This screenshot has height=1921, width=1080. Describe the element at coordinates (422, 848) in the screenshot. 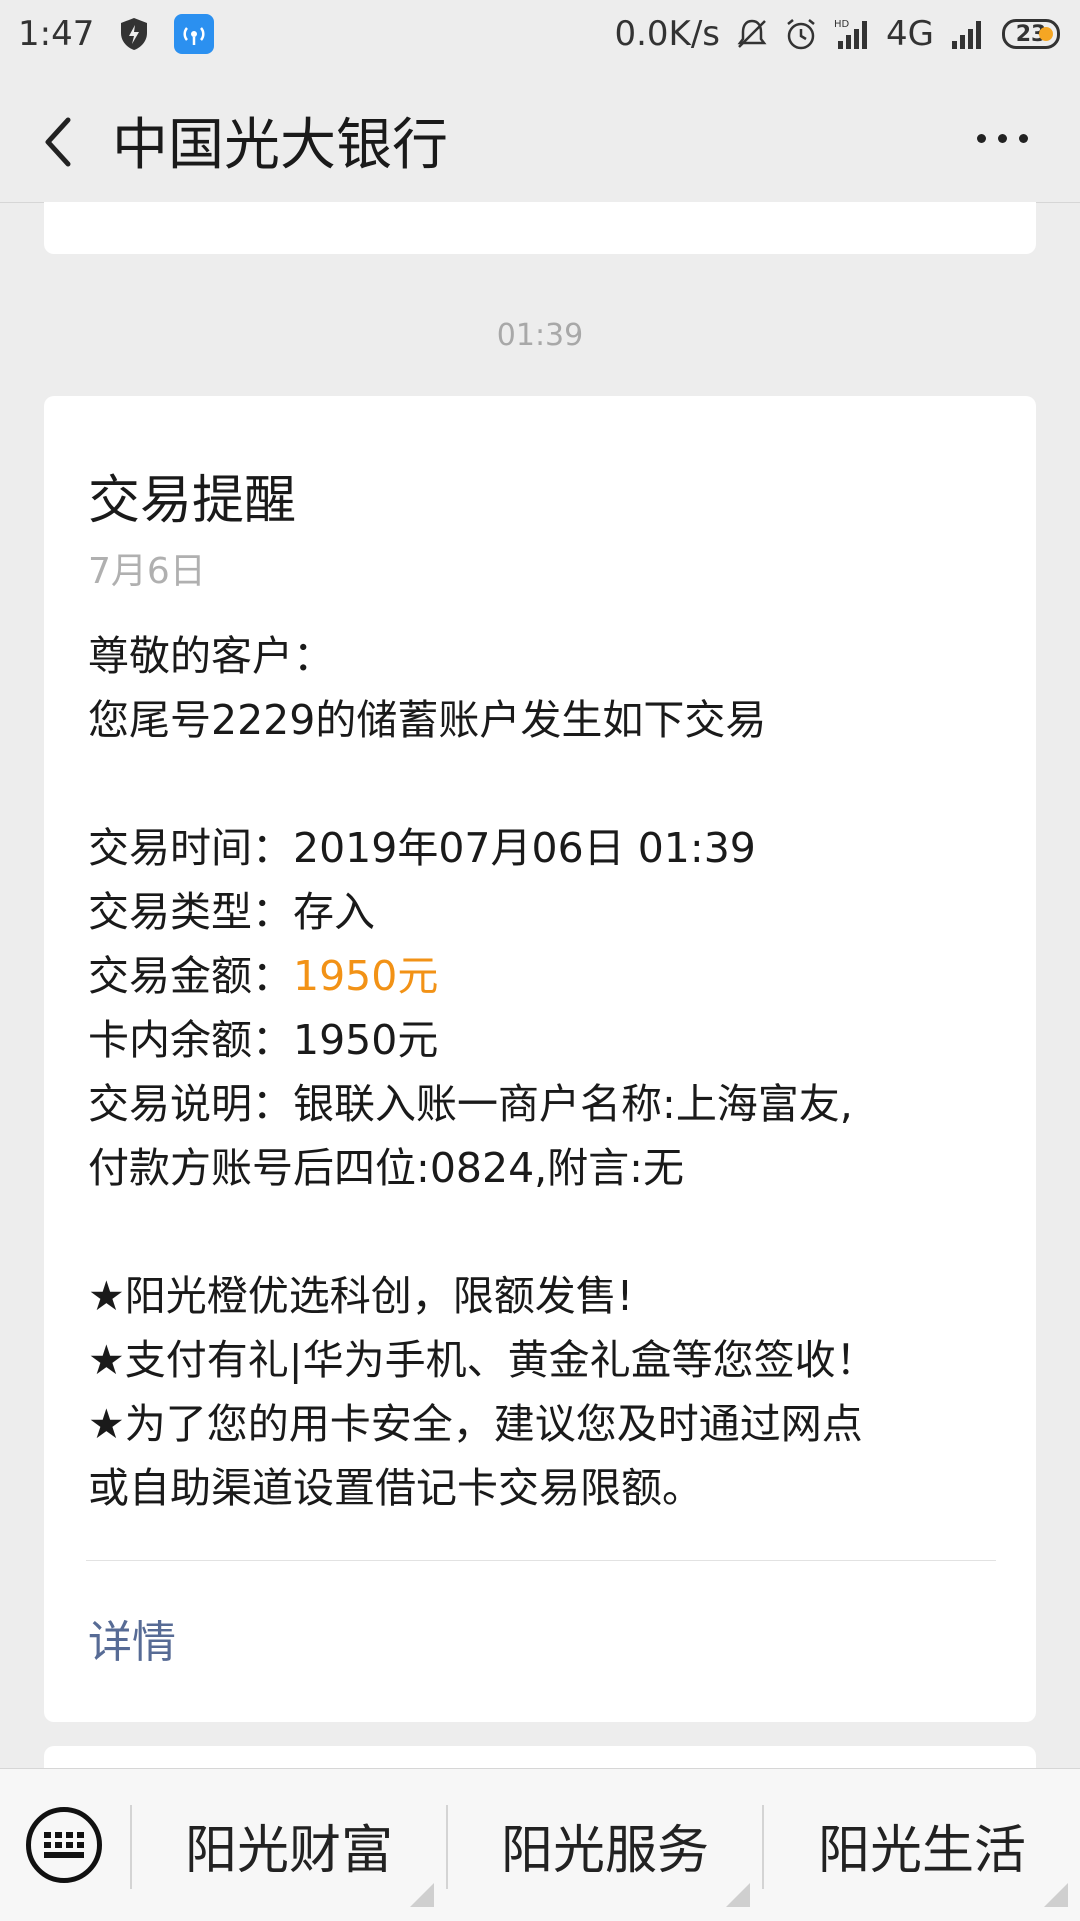

I see `field-transaction-time: 交易时间：2019年07月06日 01:39` at that location.